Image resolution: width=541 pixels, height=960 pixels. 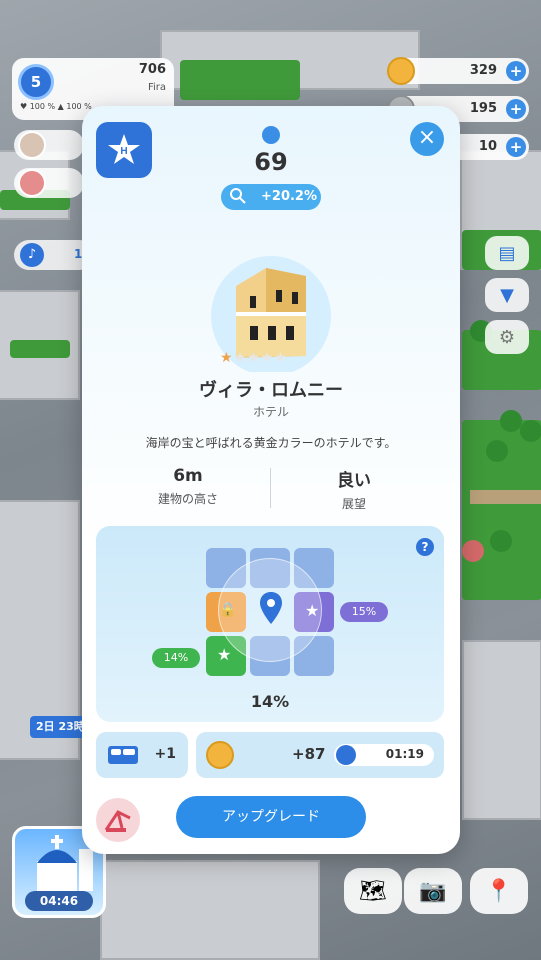 I want to click on map-icon: 🗺, so click(x=373, y=891).